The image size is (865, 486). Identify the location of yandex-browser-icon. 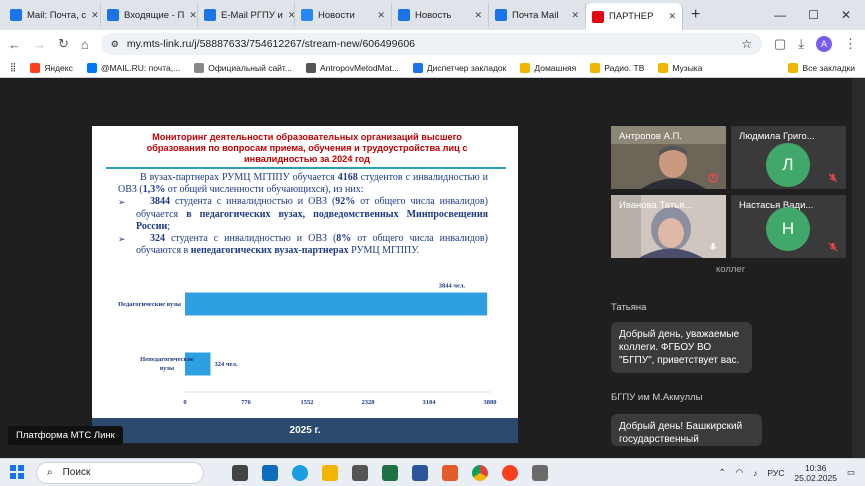
(510, 472).